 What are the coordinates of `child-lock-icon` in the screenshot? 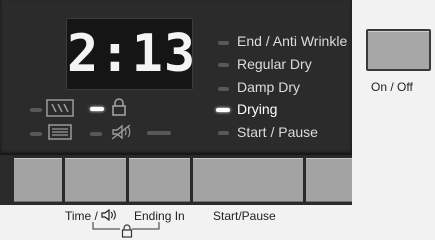 It's located at (119, 107).